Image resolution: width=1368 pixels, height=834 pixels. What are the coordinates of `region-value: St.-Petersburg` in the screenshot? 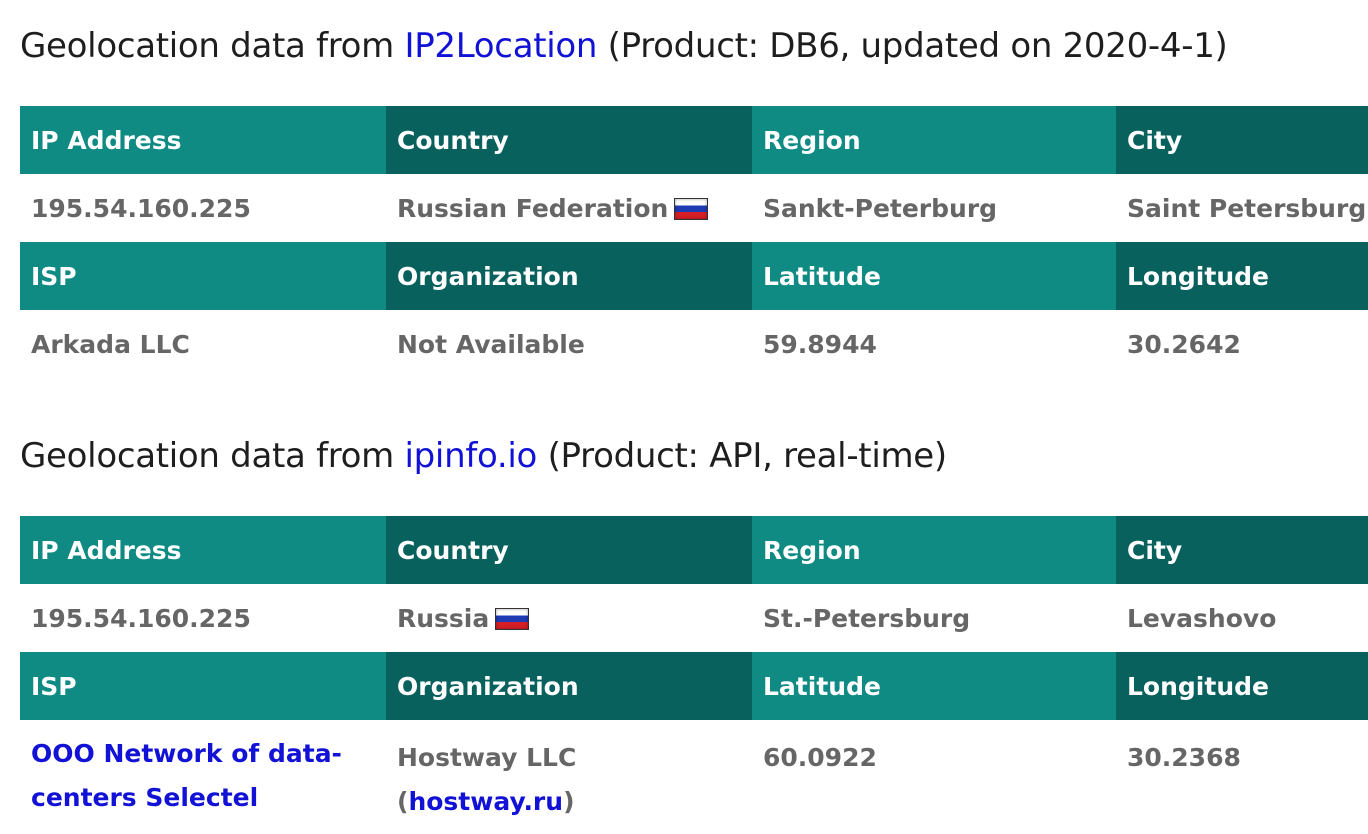 It's located at (867, 618).